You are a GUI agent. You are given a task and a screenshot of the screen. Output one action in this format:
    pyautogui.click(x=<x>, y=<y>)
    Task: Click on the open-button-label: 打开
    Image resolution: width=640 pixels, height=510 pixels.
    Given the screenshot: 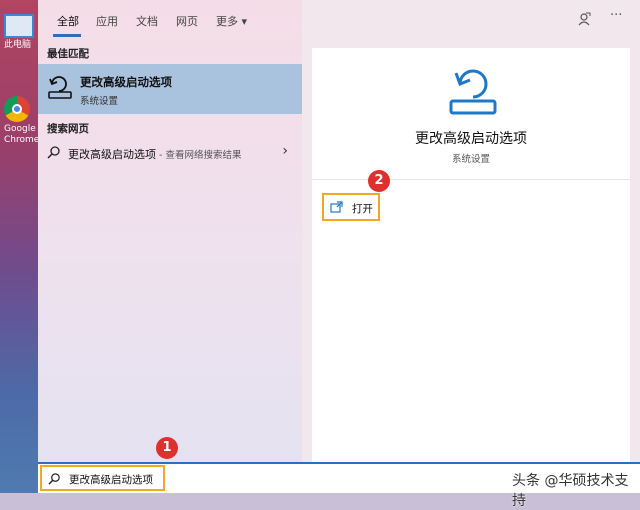 What is the action you would take?
    pyautogui.click(x=362, y=209)
    